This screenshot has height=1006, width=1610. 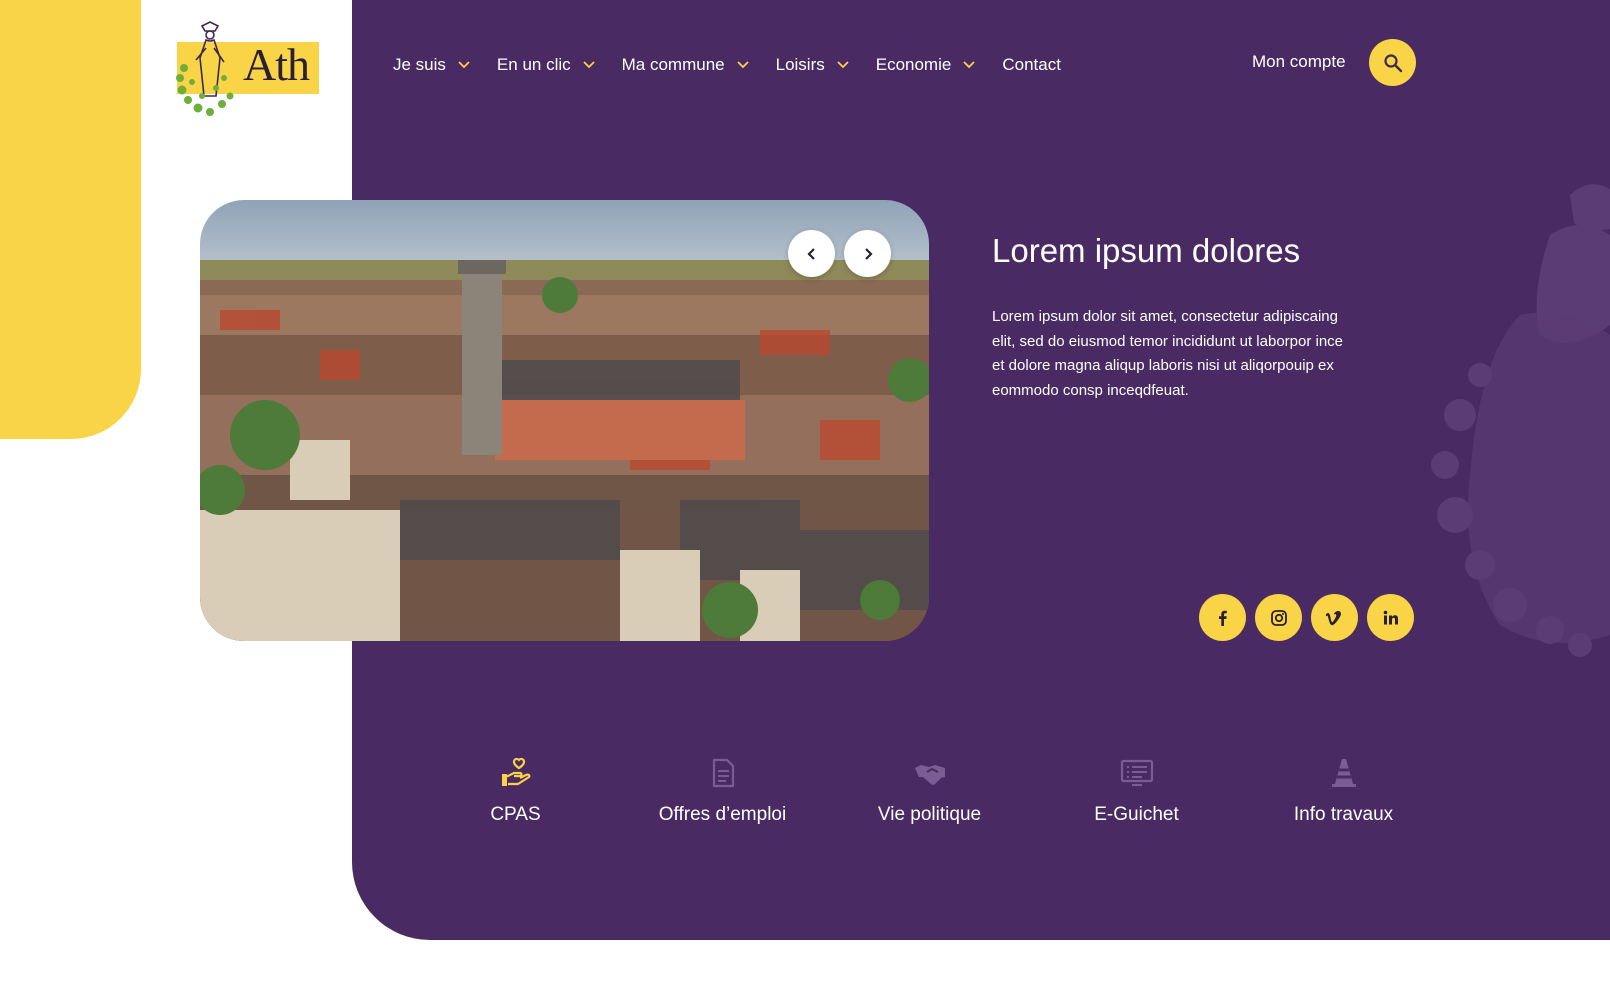 What do you see at coordinates (205, 68) in the screenshot?
I see `giant-figure-with-ivy-icon` at bounding box center [205, 68].